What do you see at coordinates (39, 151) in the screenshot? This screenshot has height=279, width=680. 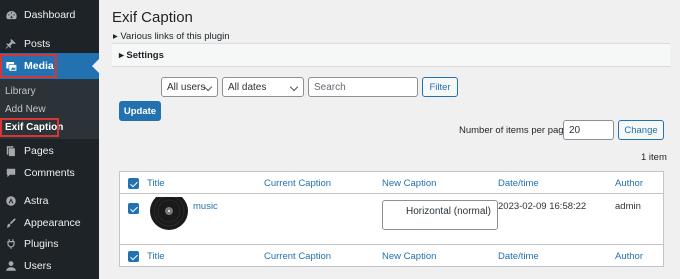 I see `menu-label: Pages` at bounding box center [39, 151].